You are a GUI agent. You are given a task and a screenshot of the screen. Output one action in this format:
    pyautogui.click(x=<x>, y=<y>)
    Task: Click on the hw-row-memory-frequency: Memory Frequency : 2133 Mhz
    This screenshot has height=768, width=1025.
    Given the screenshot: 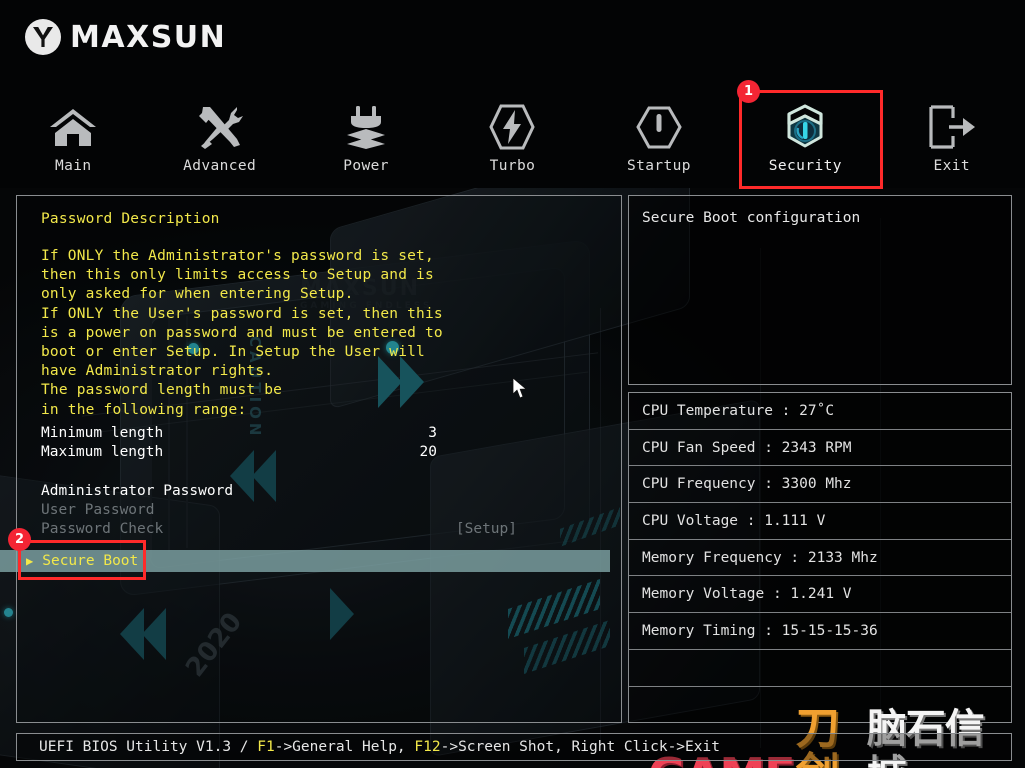 What is the action you would take?
    pyautogui.click(x=820, y=558)
    